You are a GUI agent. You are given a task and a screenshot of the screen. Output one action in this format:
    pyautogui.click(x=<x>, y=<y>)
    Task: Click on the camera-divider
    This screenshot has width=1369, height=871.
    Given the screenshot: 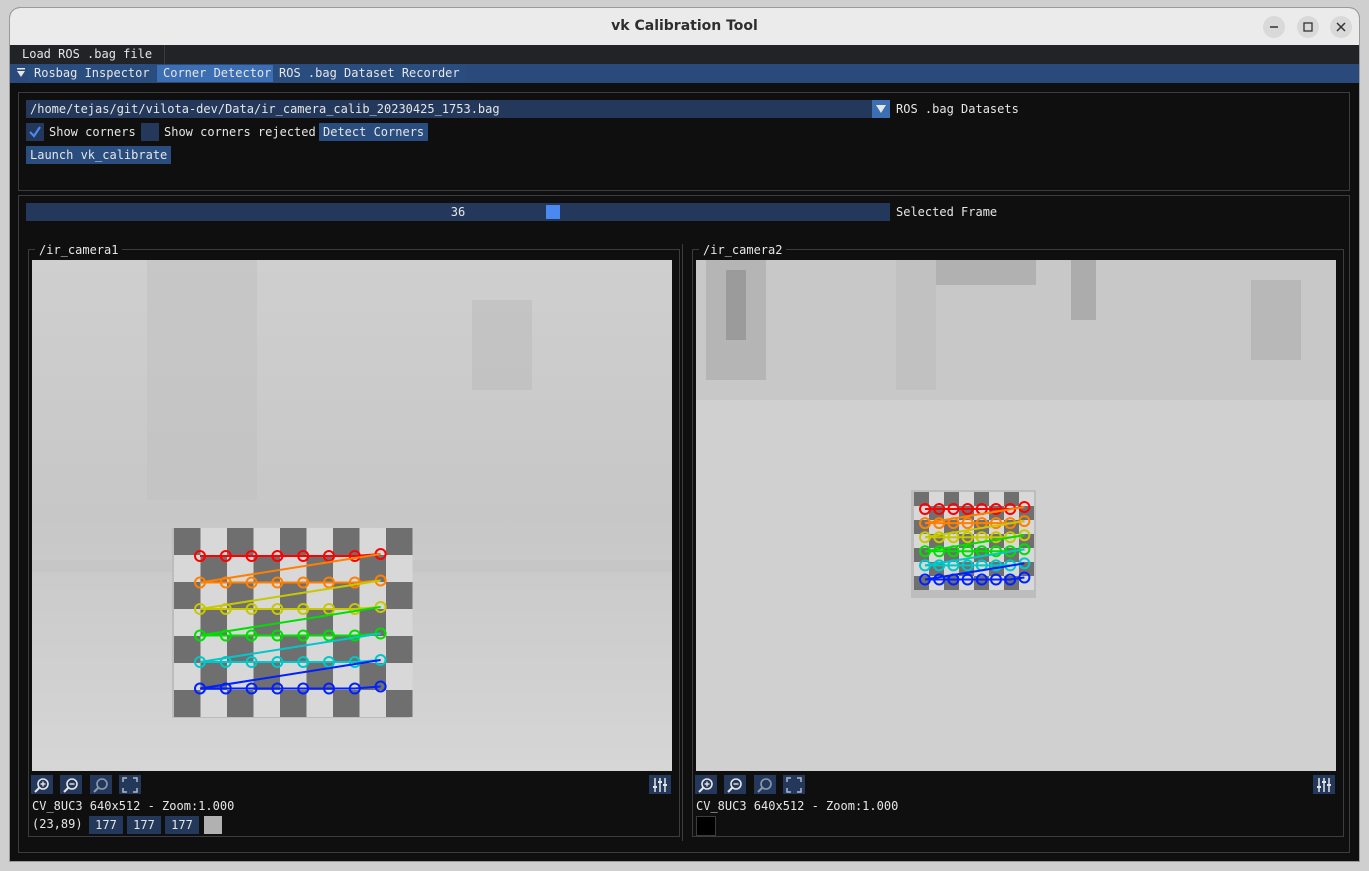 What is the action you would take?
    pyautogui.click(x=682, y=542)
    